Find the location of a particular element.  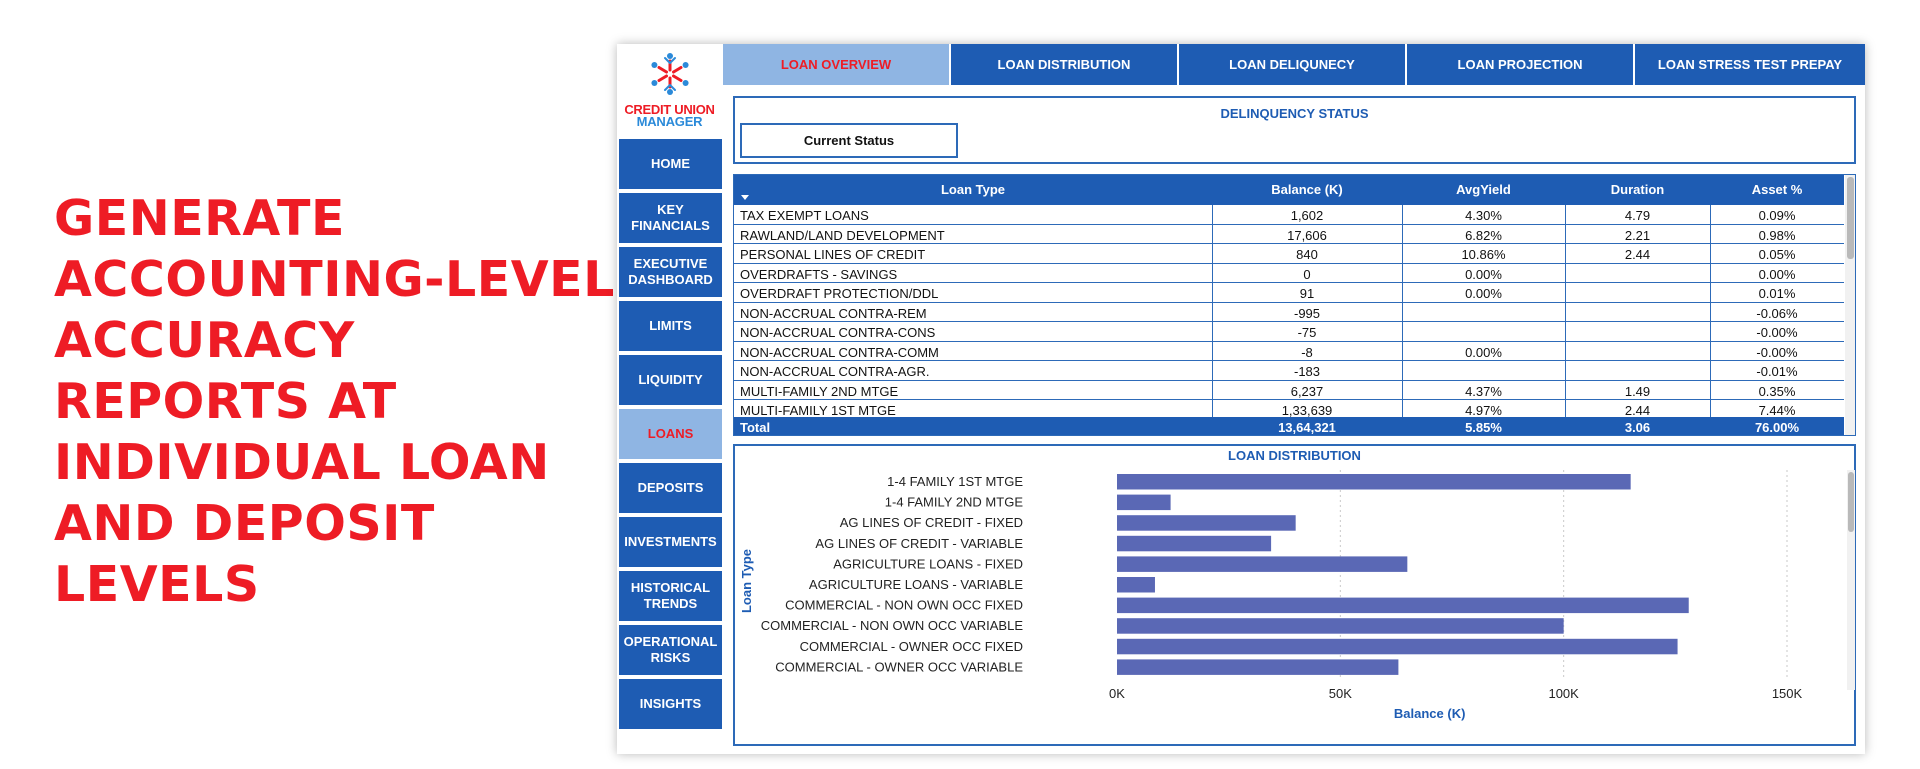

logo: CREDIT UNION MANAGER is located at coordinates (669, 89).